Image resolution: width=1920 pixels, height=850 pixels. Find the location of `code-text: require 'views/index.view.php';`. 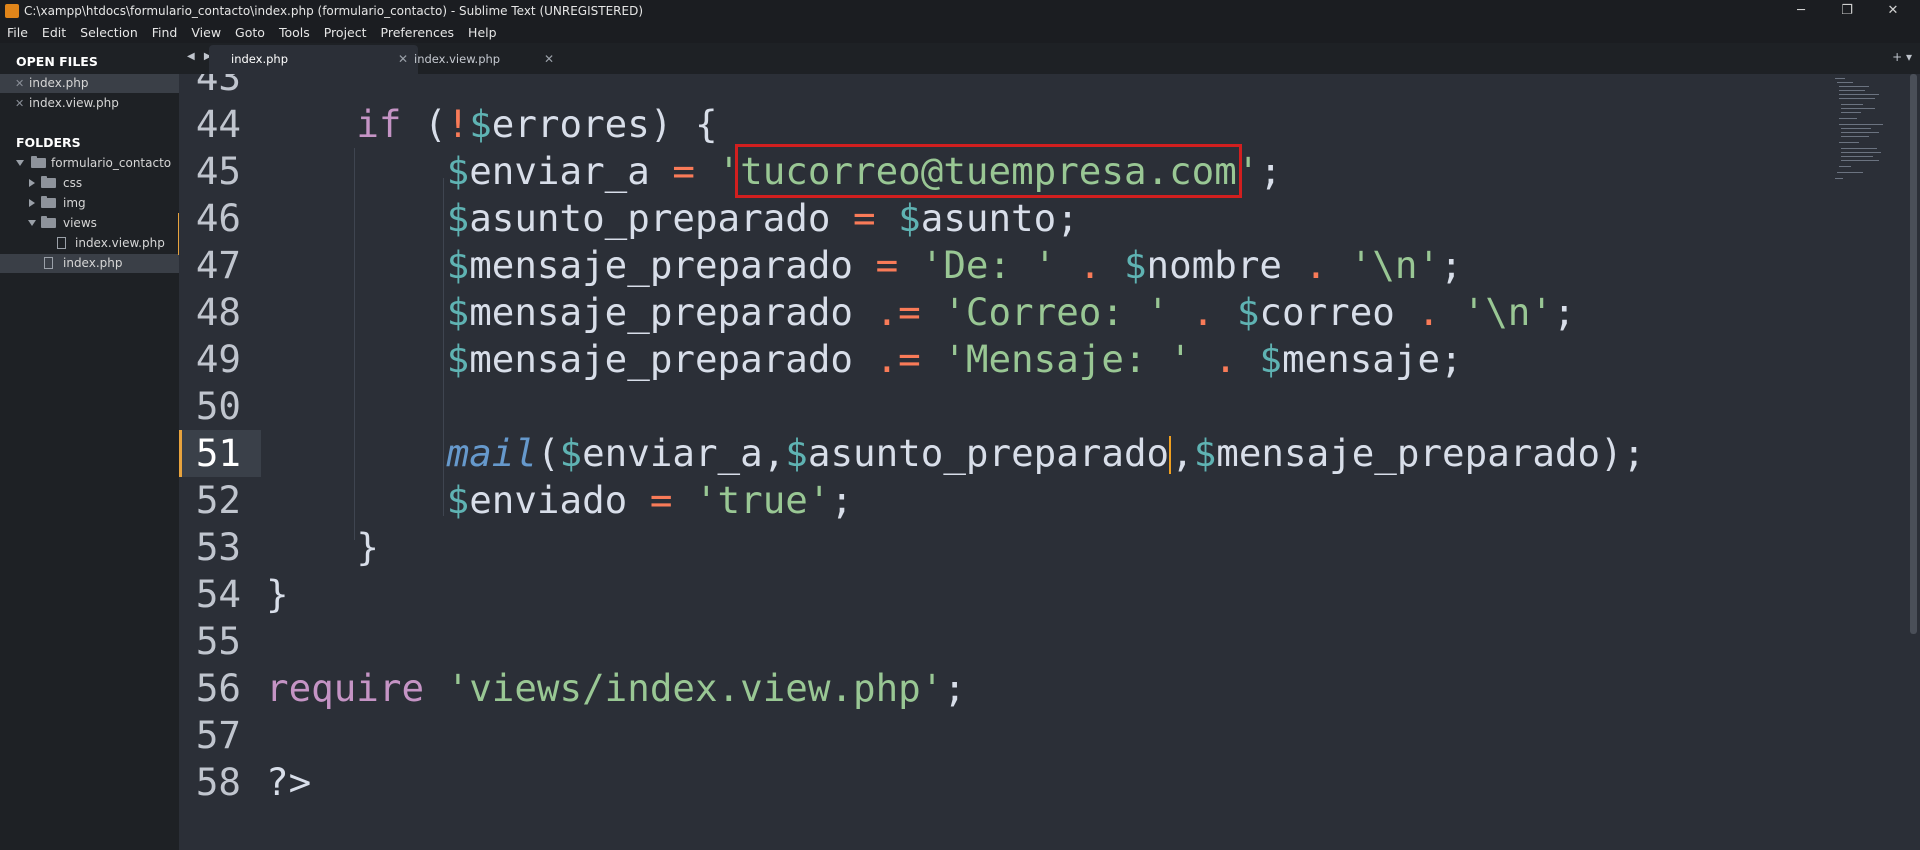

code-text: require 'views/index.view.php'; is located at coordinates (616, 688).